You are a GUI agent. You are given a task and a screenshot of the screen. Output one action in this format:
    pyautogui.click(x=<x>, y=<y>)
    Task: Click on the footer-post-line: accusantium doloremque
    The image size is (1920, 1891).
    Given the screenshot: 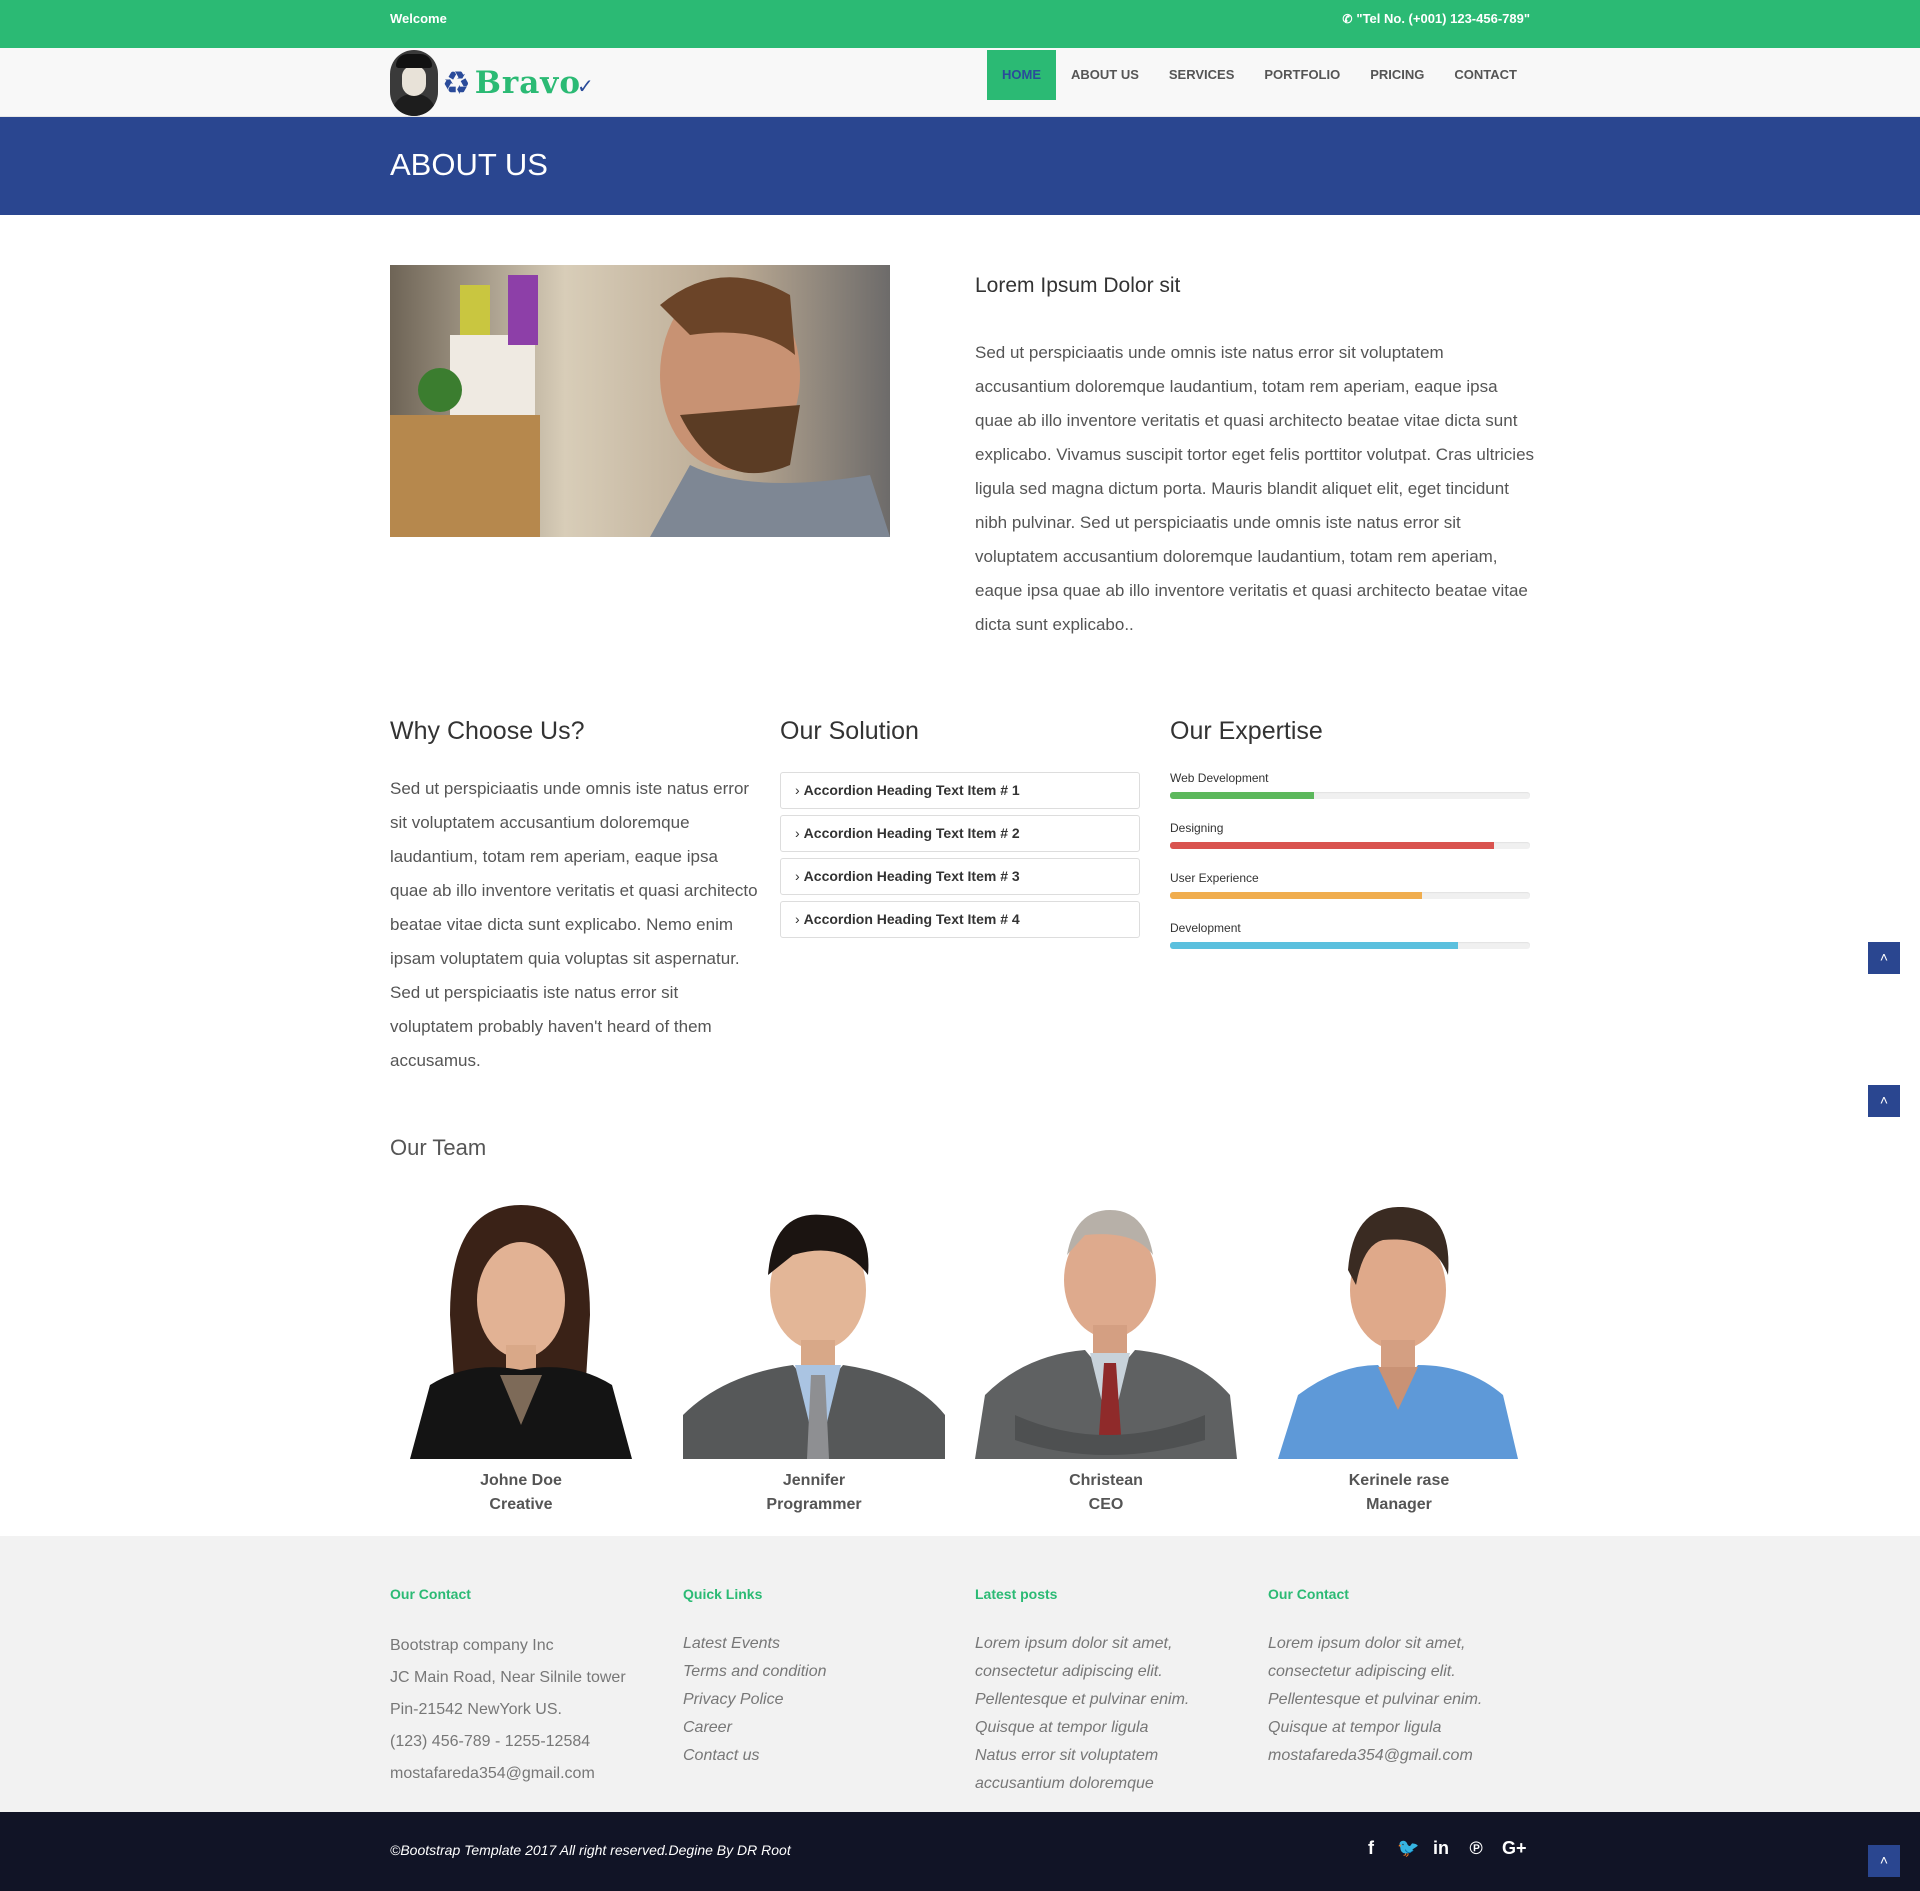 What is the action you would take?
    pyautogui.click(x=1110, y=1784)
    